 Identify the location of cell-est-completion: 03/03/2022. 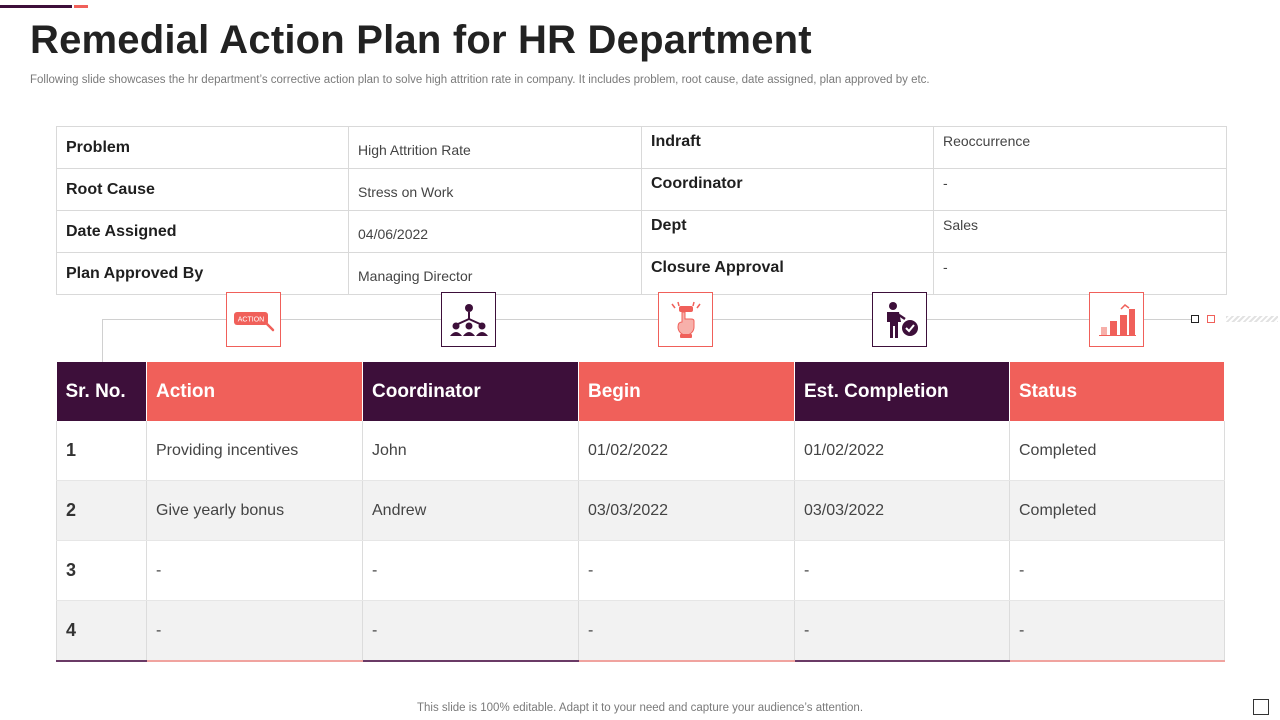
(902, 510).